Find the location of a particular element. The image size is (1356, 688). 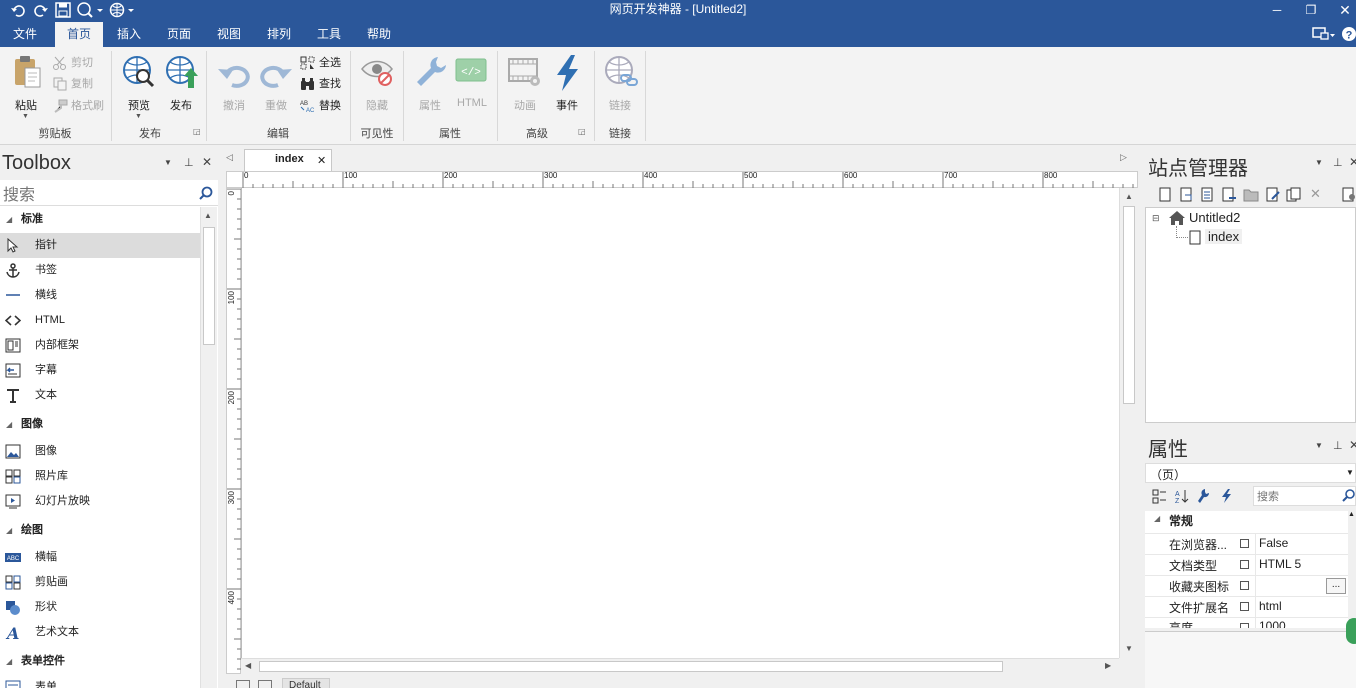

animation-button: 动画 is located at coordinates (525, 86).